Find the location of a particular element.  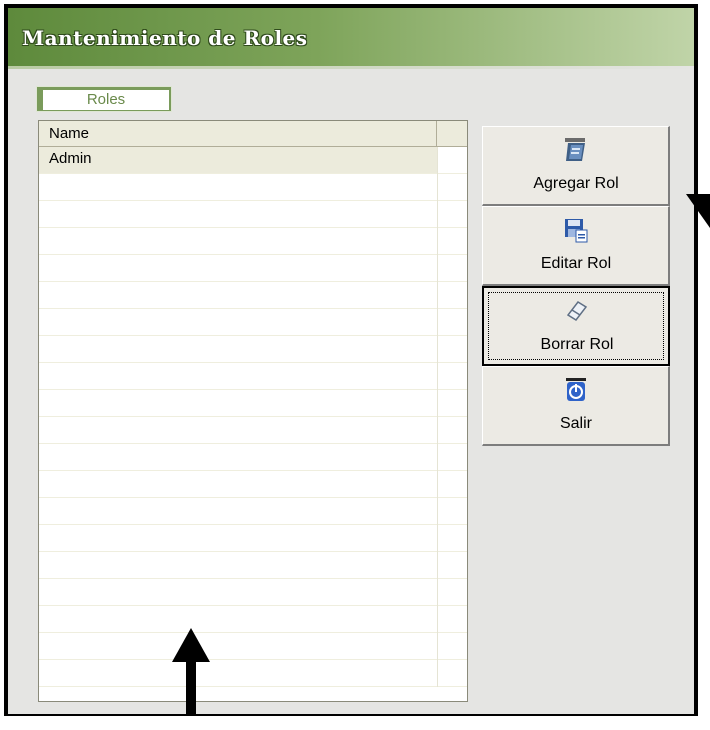

pointer-arrow-annotation is located at coordinates (698, 211).